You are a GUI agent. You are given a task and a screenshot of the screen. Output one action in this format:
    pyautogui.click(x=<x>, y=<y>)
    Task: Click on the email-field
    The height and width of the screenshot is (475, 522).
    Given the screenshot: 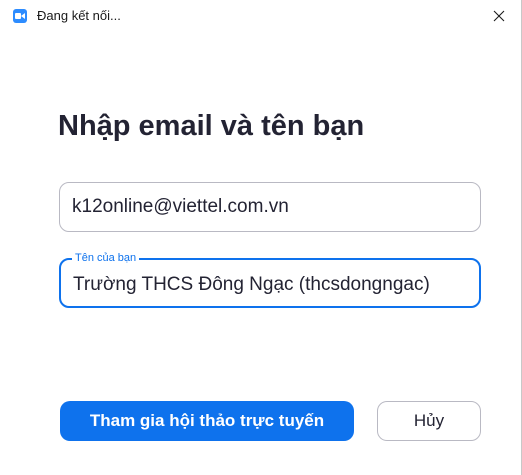 What is the action you would take?
    pyautogui.click(x=271, y=207)
    